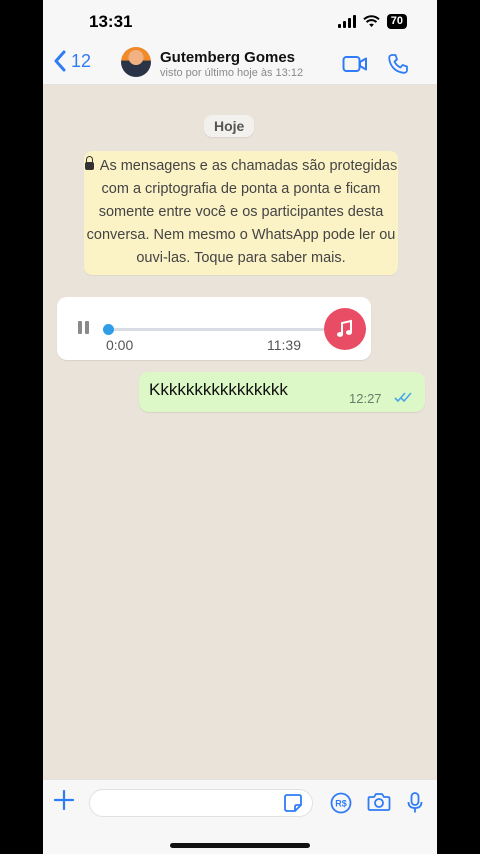 This screenshot has height=854, width=480. I want to click on message-text: Kkkkkkkkkkkkkkkk, so click(218, 389).